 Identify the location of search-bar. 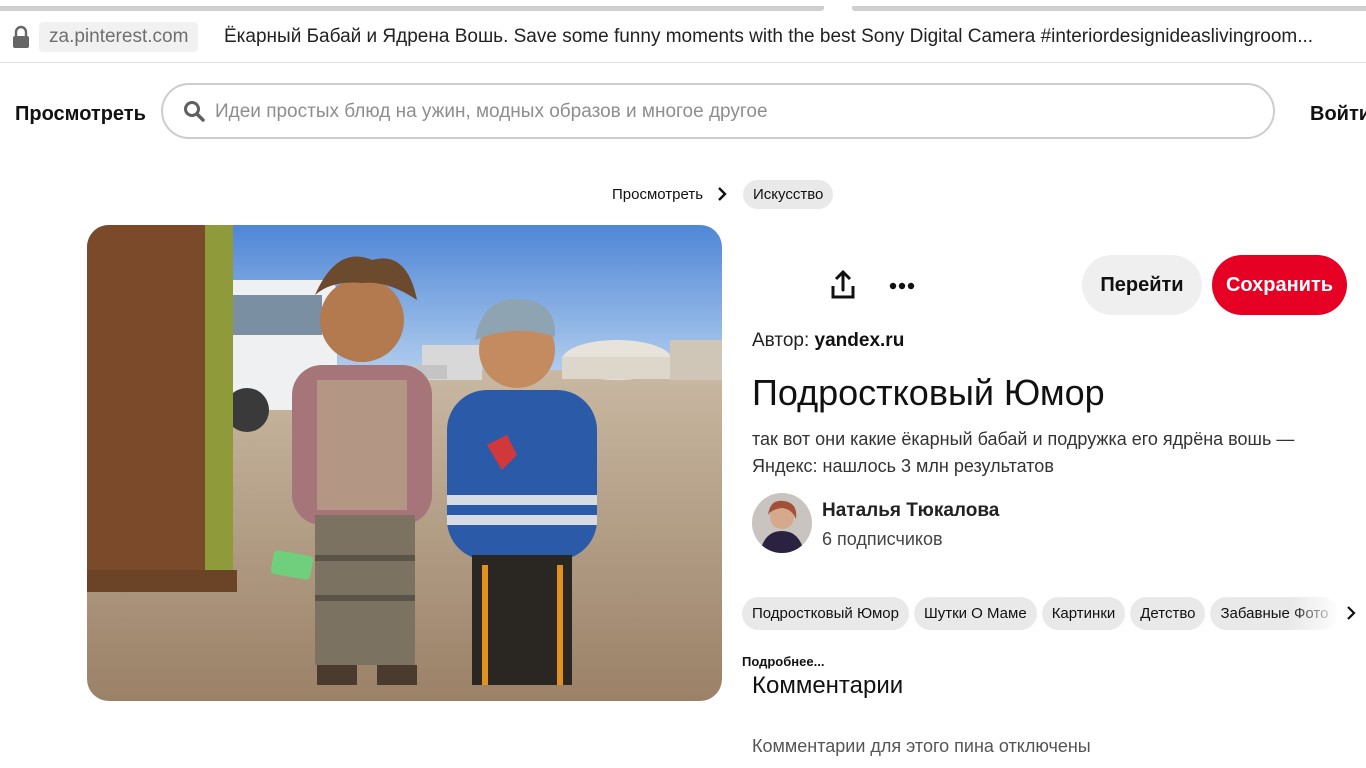
(718, 111).